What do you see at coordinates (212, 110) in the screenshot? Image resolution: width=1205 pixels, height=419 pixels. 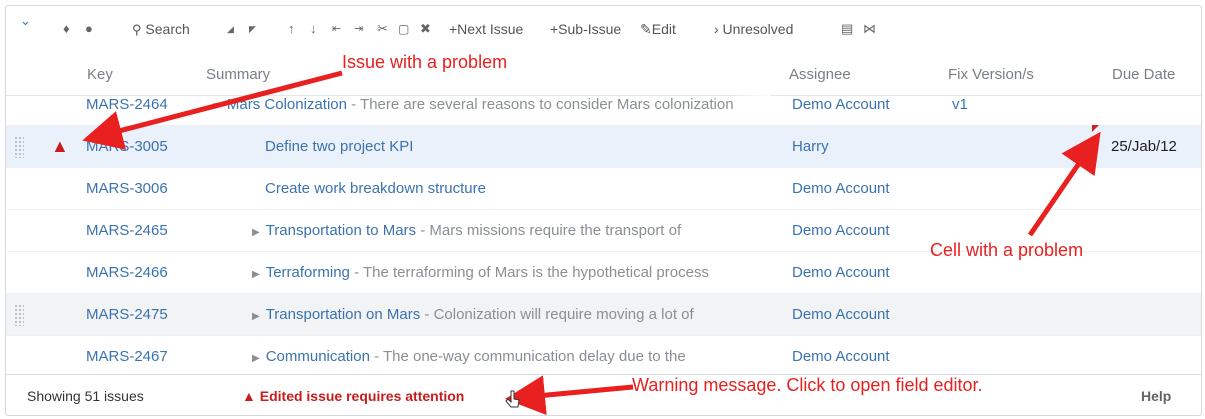 I see `arrow-issue-problem` at bounding box center [212, 110].